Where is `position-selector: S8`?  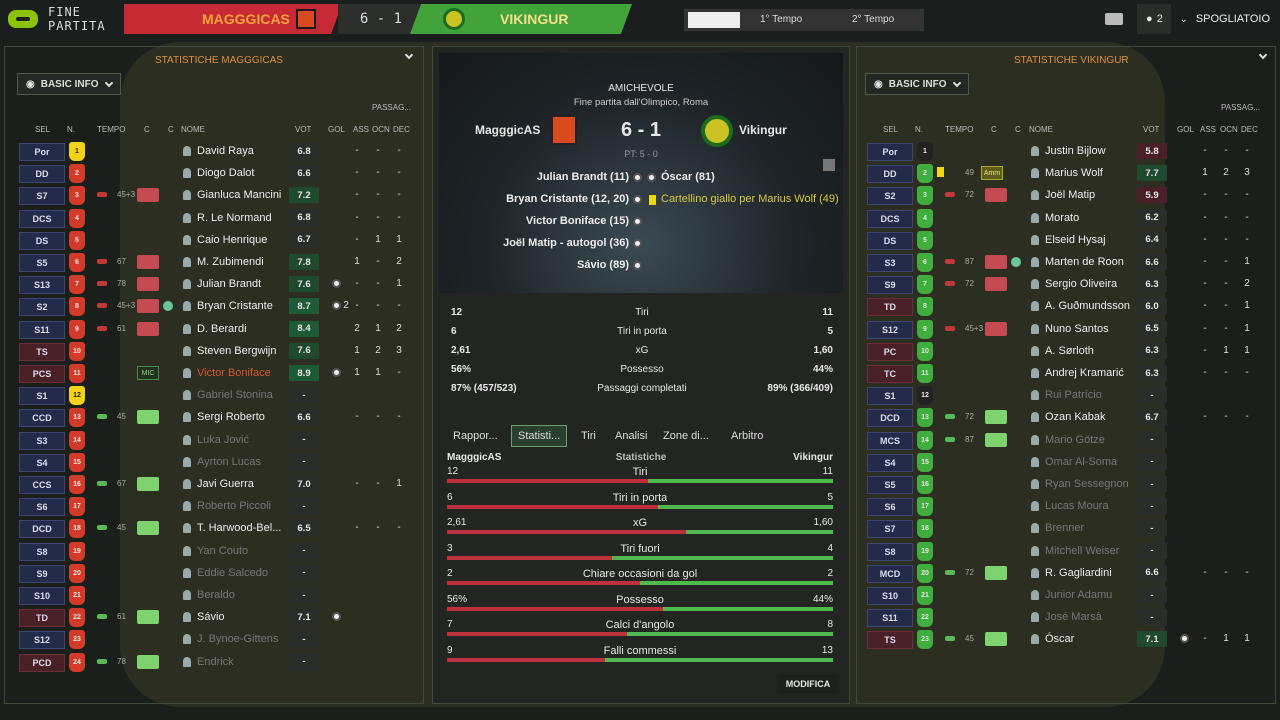 position-selector: S8 is located at coordinates (890, 551).